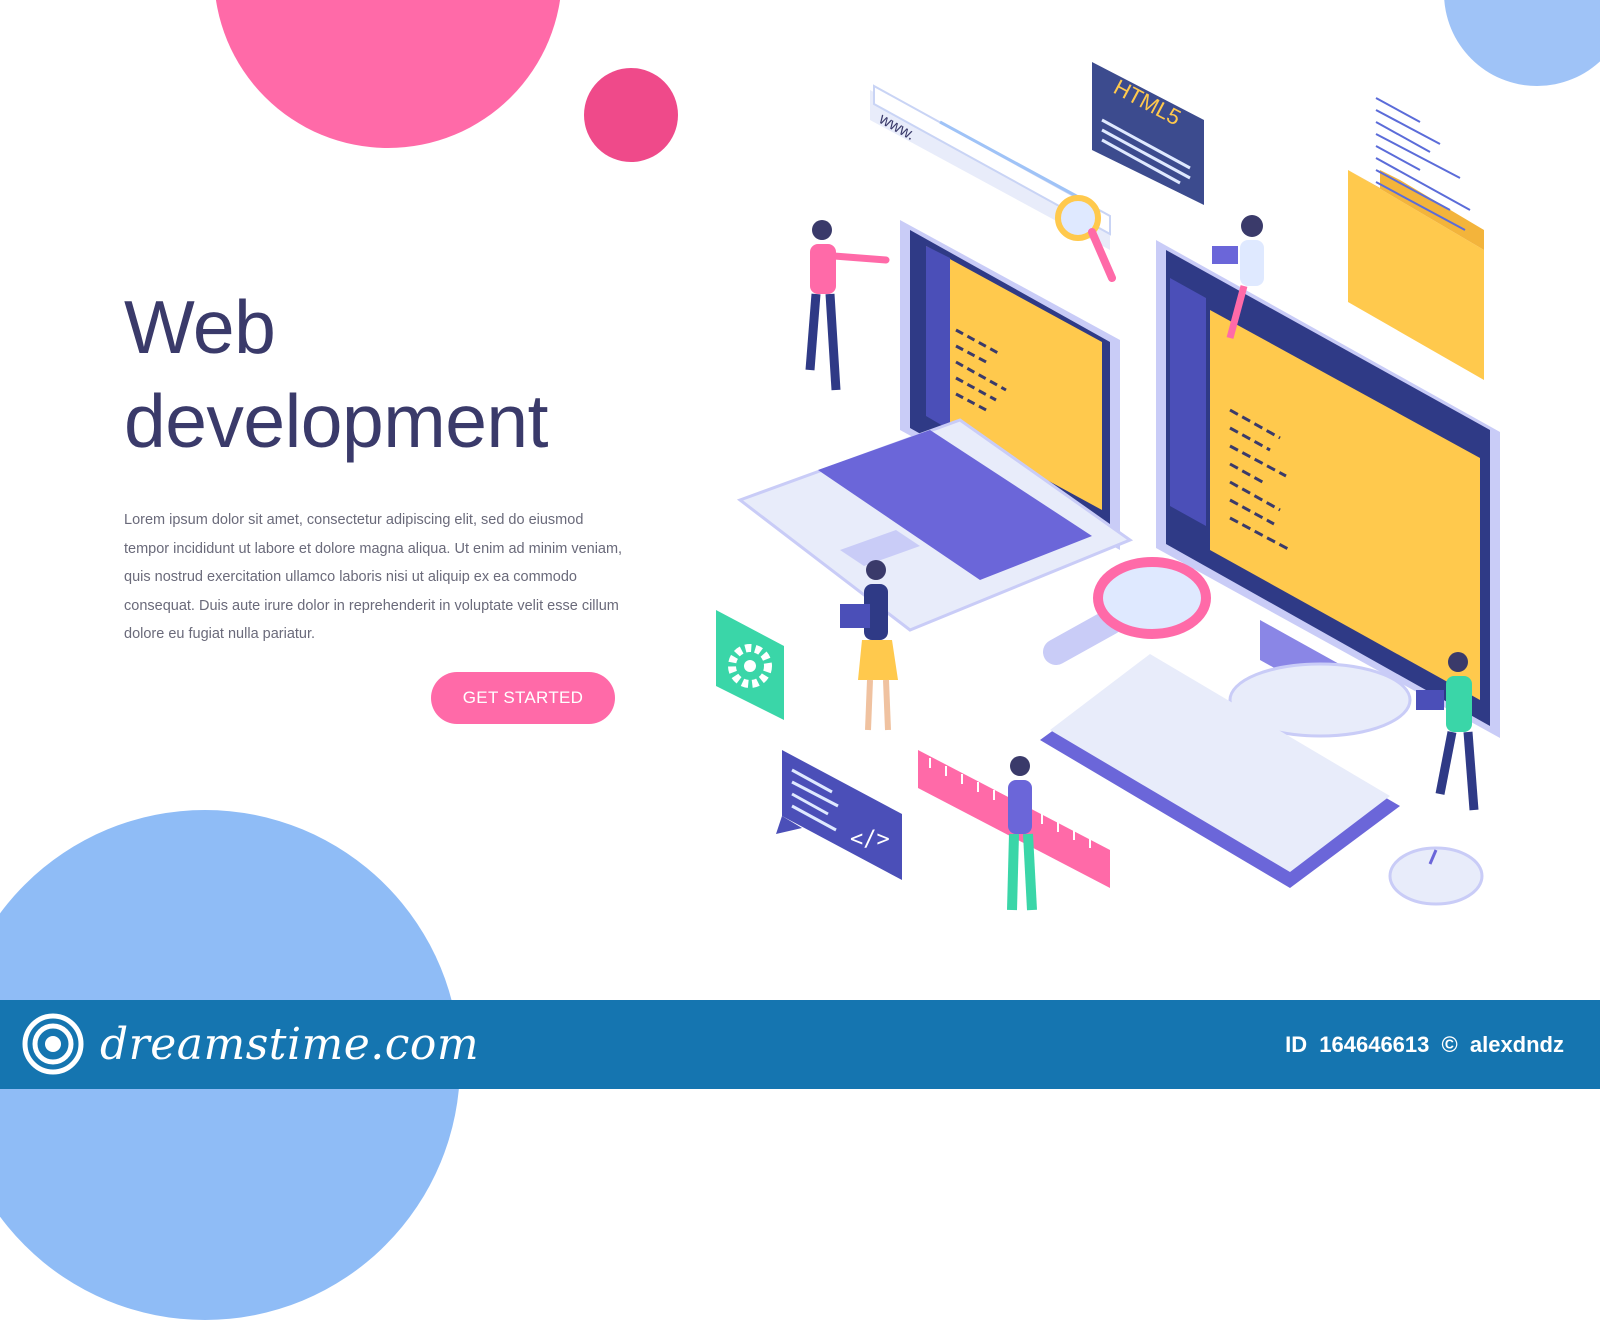  What do you see at coordinates (800, 1044) in the screenshot?
I see `footer-bar: dreamstime.com ID 164646613 © alexdndz` at bounding box center [800, 1044].